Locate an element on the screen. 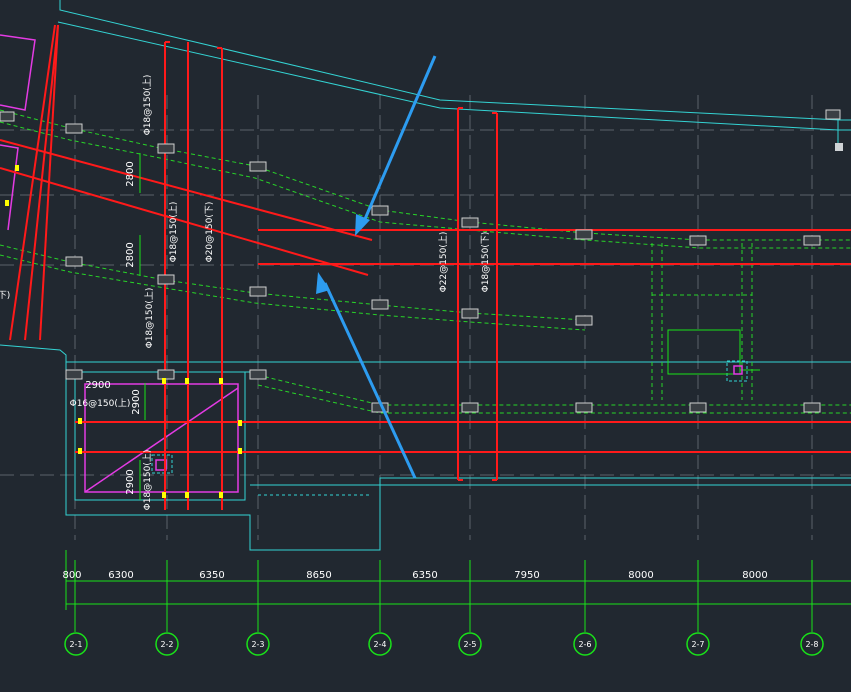 The image size is (851, 692). axis-label: 2-8 is located at coordinates (811, 644).